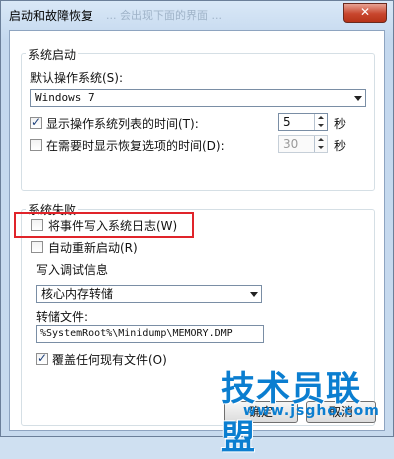 The height and width of the screenshot is (459, 394). I want to click on show-recovery-spinner: 30, so click(303, 144).